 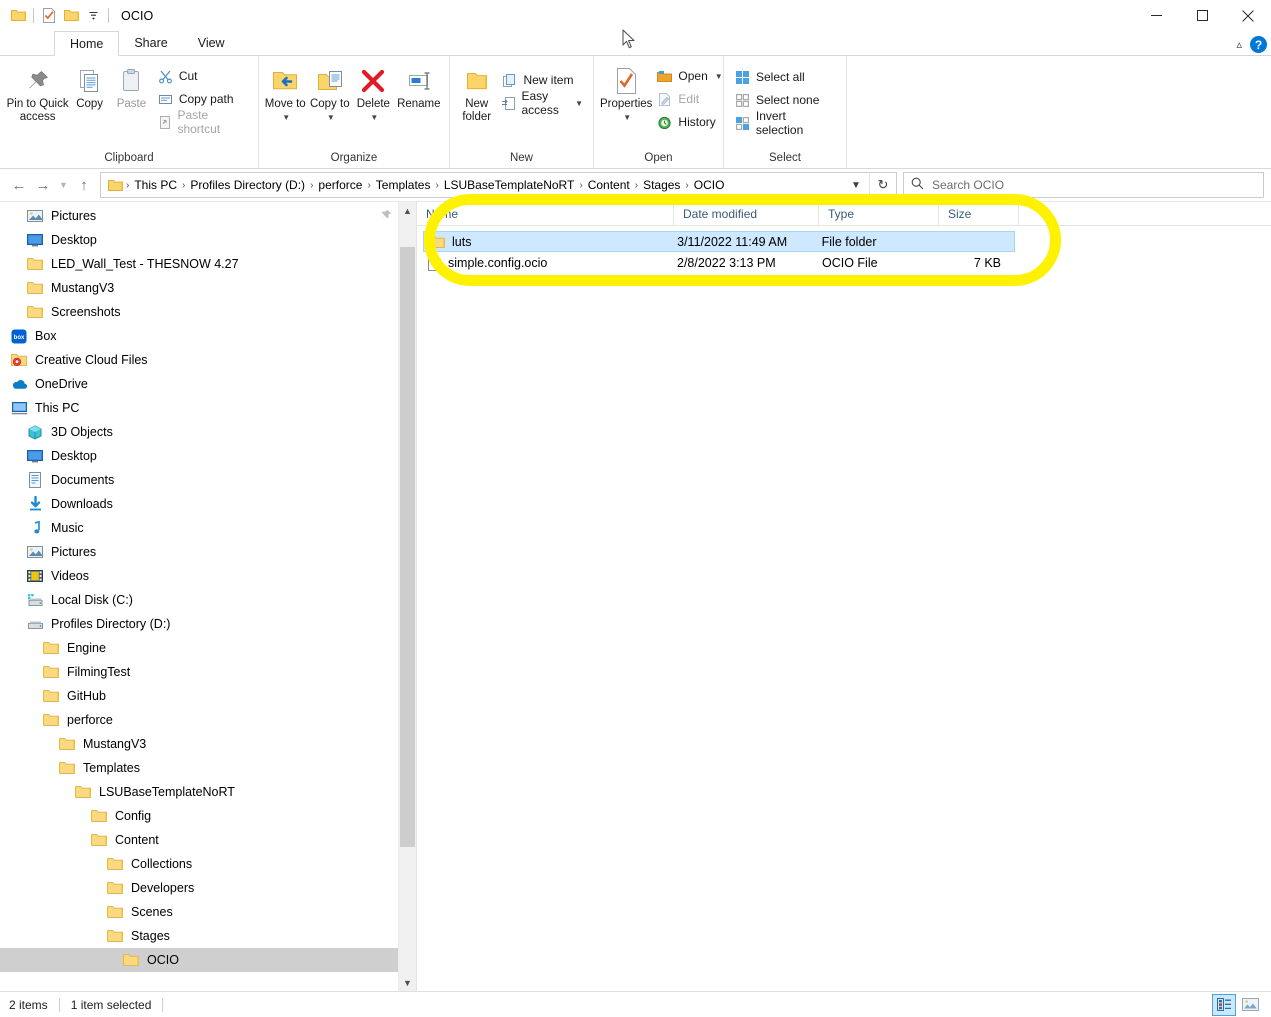 I want to click on cut-button: Cut, so click(x=202, y=76).